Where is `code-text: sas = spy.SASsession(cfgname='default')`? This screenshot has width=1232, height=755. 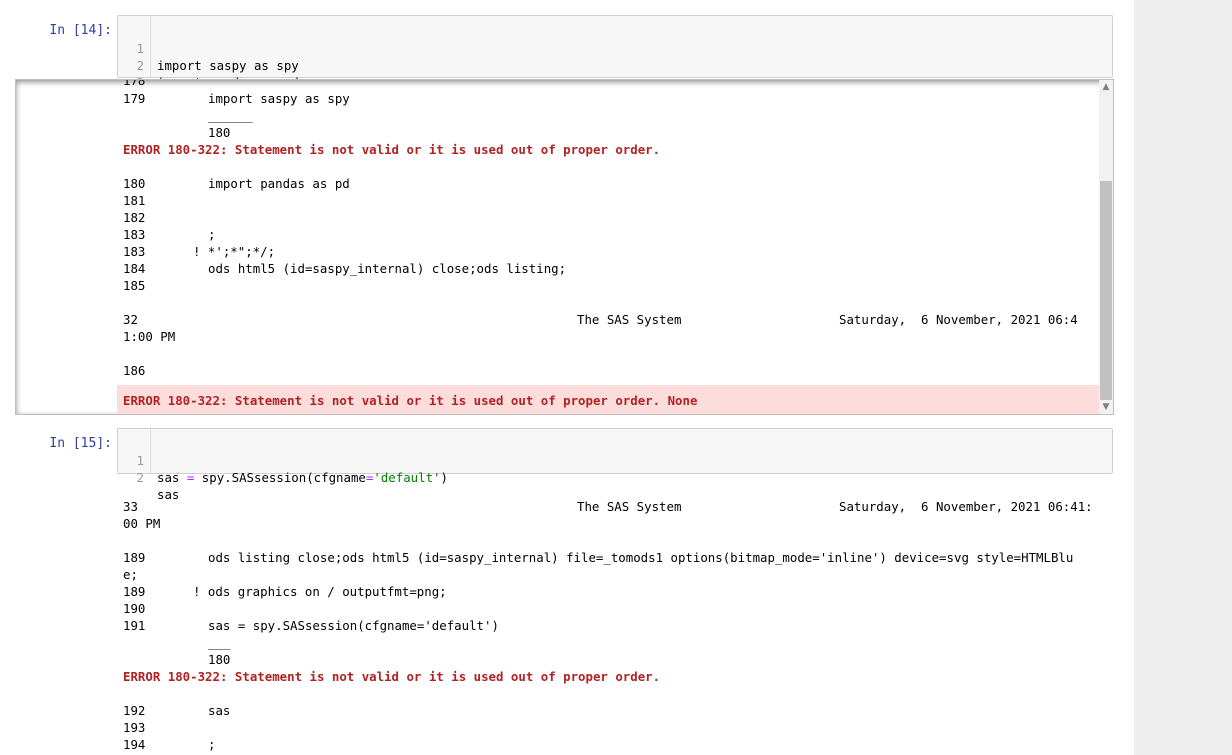 code-text: sas = spy.SASsession(cfgname='default') is located at coordinates (302, 477).